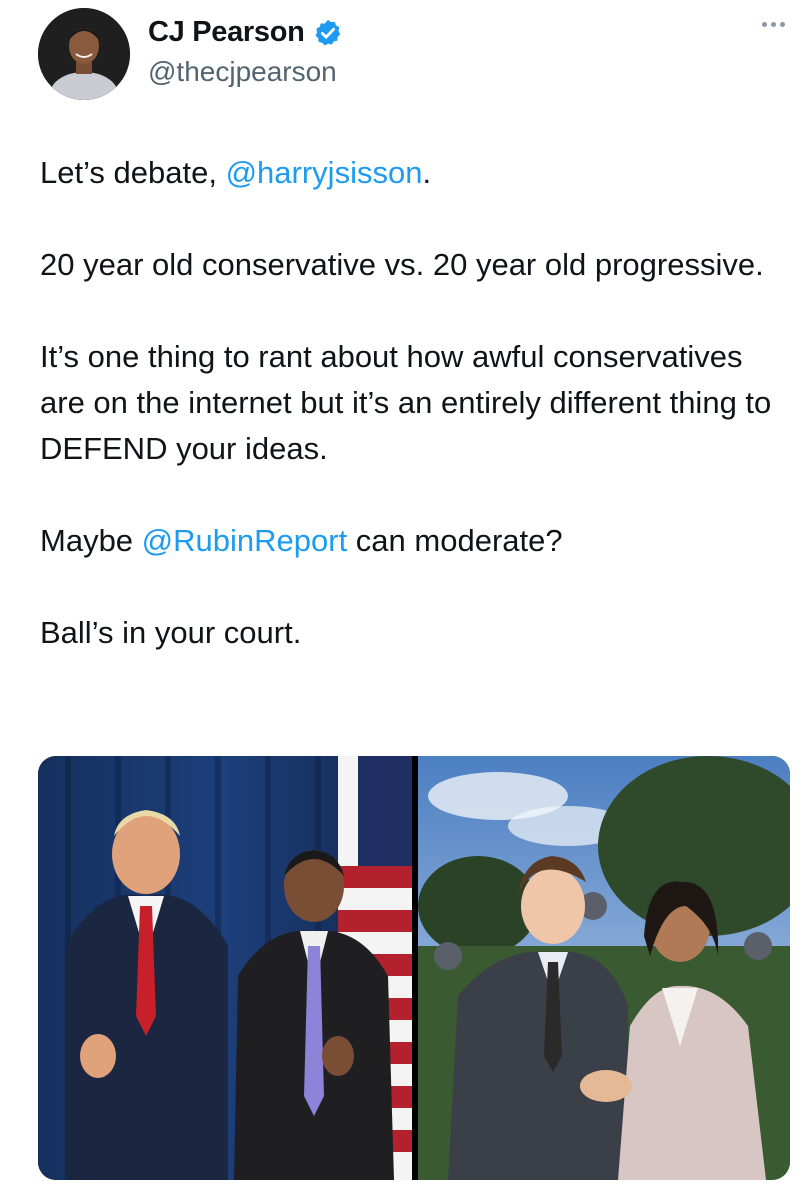  I want to click on author-name-row: CJ Pearson, so click(245, 32).